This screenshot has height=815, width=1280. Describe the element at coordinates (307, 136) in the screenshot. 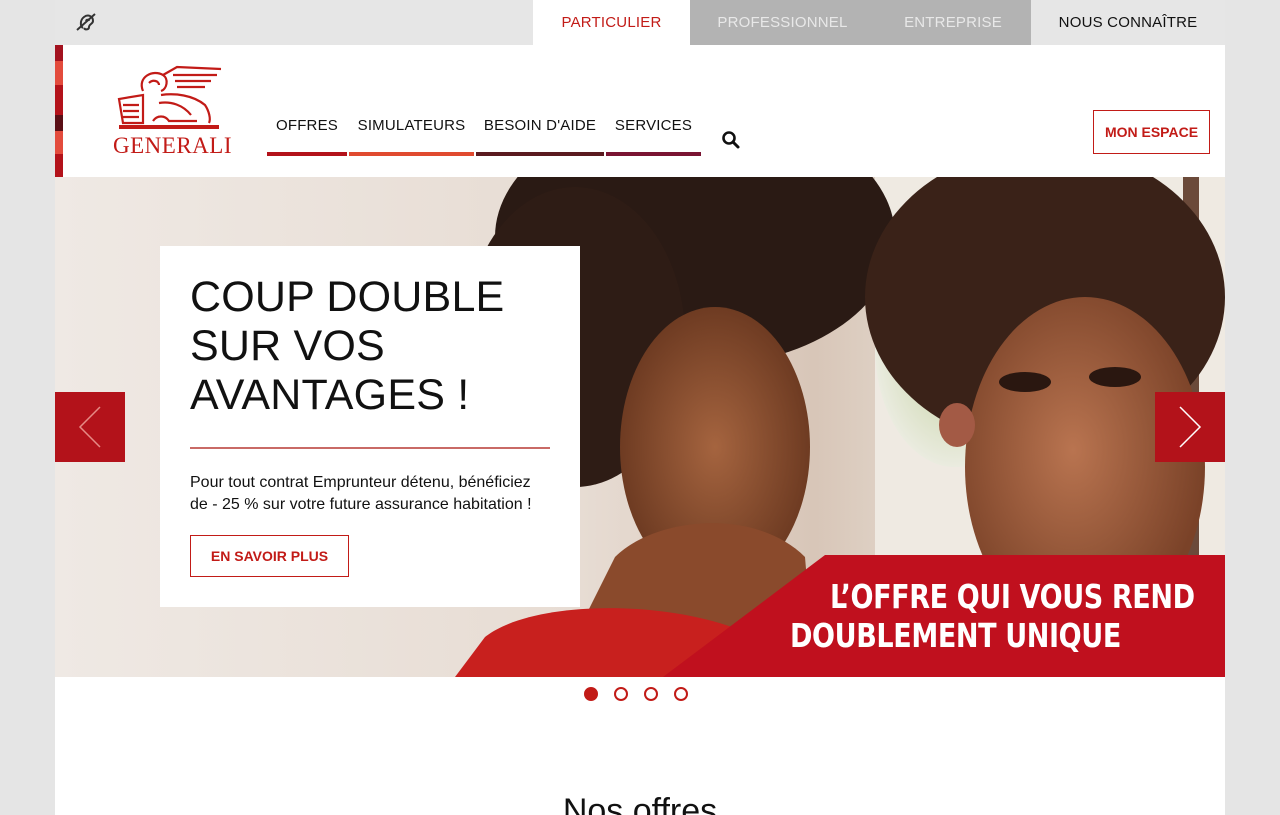

I see `nav-offres: OFFRES` at that location.